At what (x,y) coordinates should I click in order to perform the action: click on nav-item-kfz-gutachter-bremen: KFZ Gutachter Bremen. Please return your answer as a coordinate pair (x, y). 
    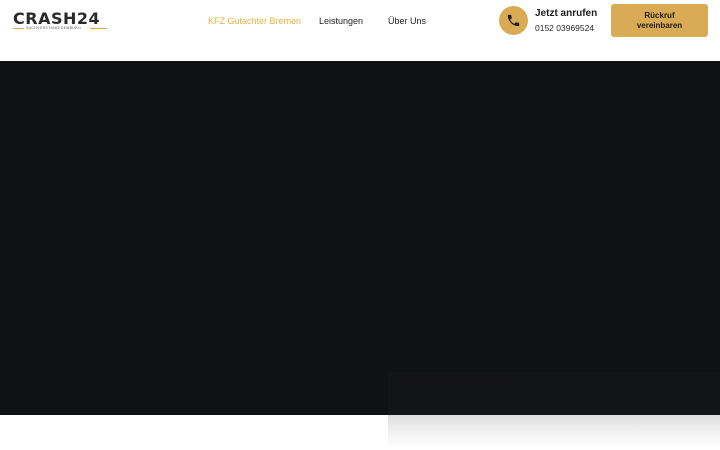
    Looking at the image, I should click on (254, 21).